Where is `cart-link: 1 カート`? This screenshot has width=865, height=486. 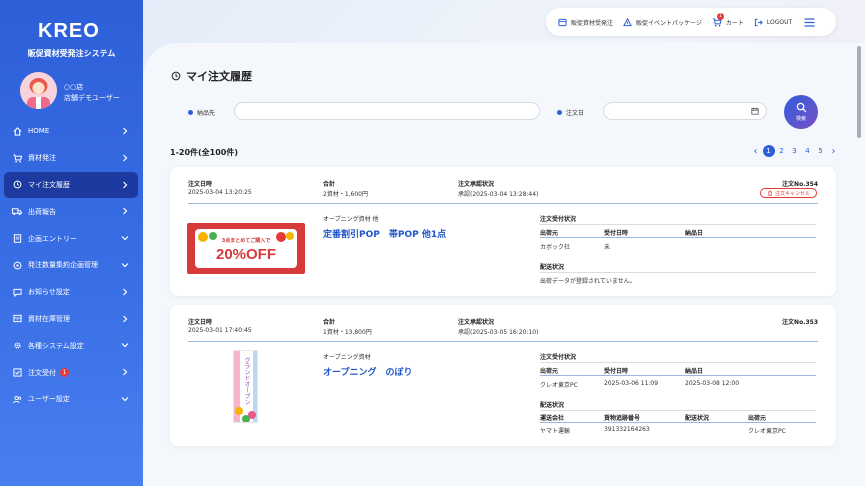
cart-link: 1 カート is located at coordinates (728, 19).